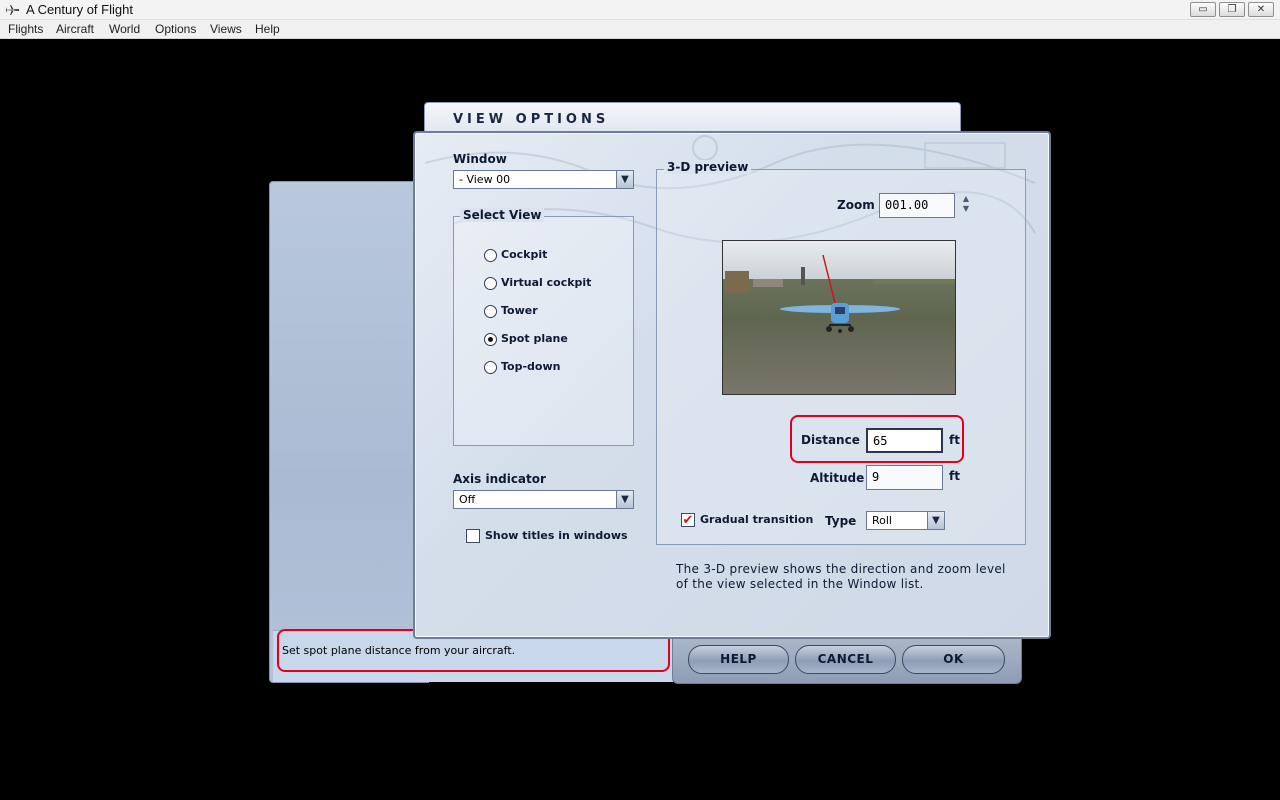 This screenshot has height=800, width=1280. I want to click on menu-flights: Flights, so click(25, 29).